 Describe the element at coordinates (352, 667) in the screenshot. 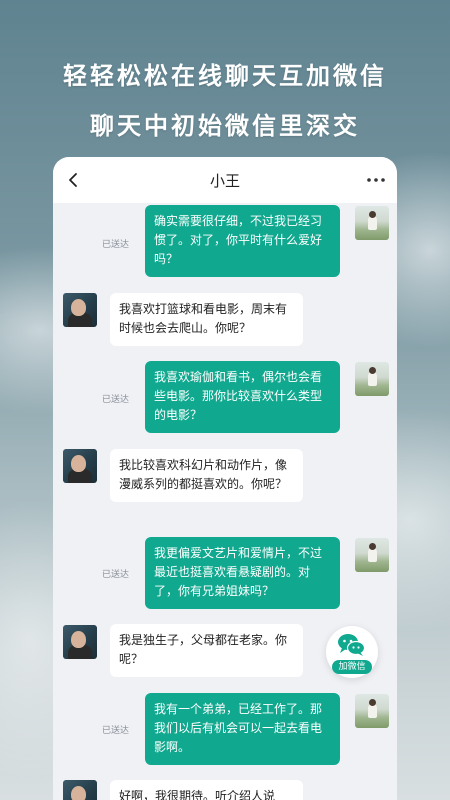

I see `add-wechat-label: 加微信` at that location.